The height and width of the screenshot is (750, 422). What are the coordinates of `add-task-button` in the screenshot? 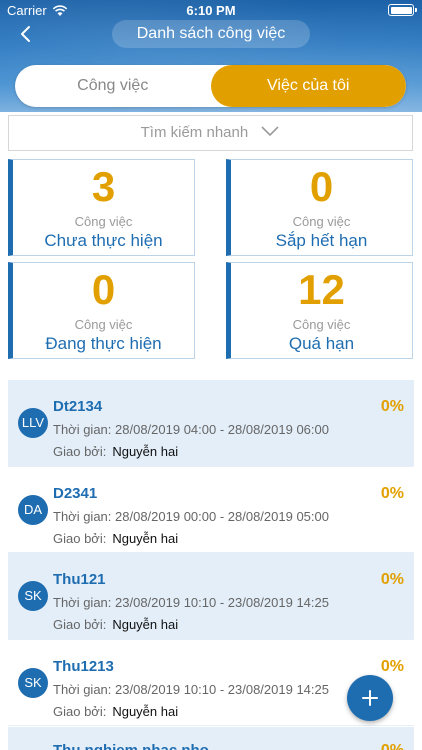 It's located at (370, 698).